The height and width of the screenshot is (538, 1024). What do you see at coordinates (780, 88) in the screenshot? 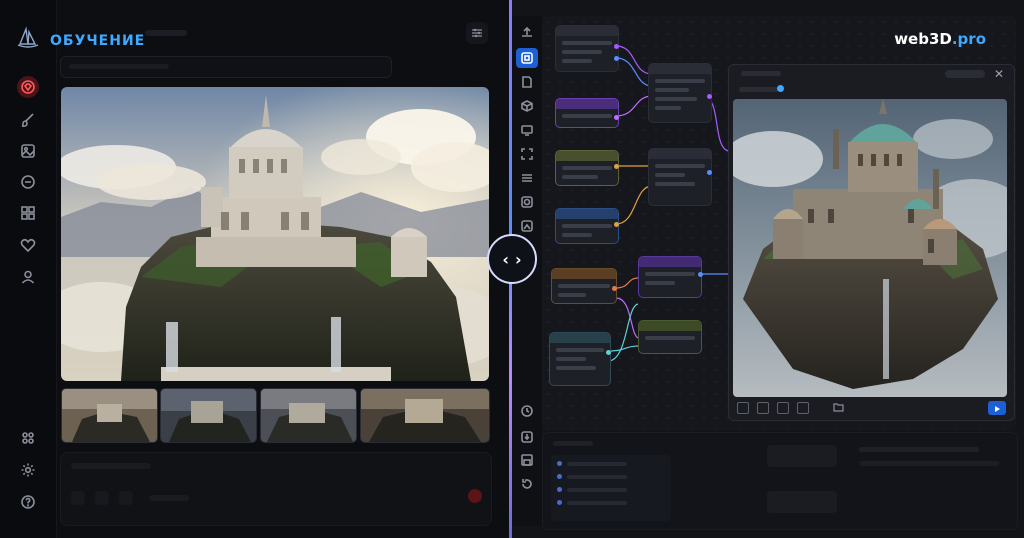
I see `status-indicator` at bounding box center [780, 88].